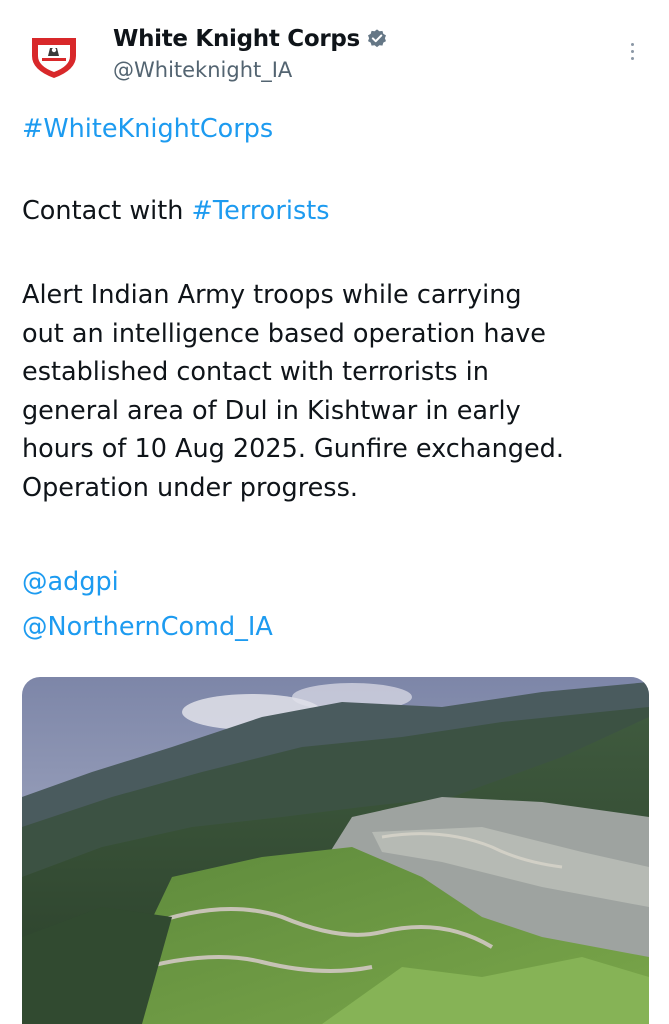 This screenshot has height=1024, width=669. I want to click on body-line: established contact with terrorists in, so click(255, 372).